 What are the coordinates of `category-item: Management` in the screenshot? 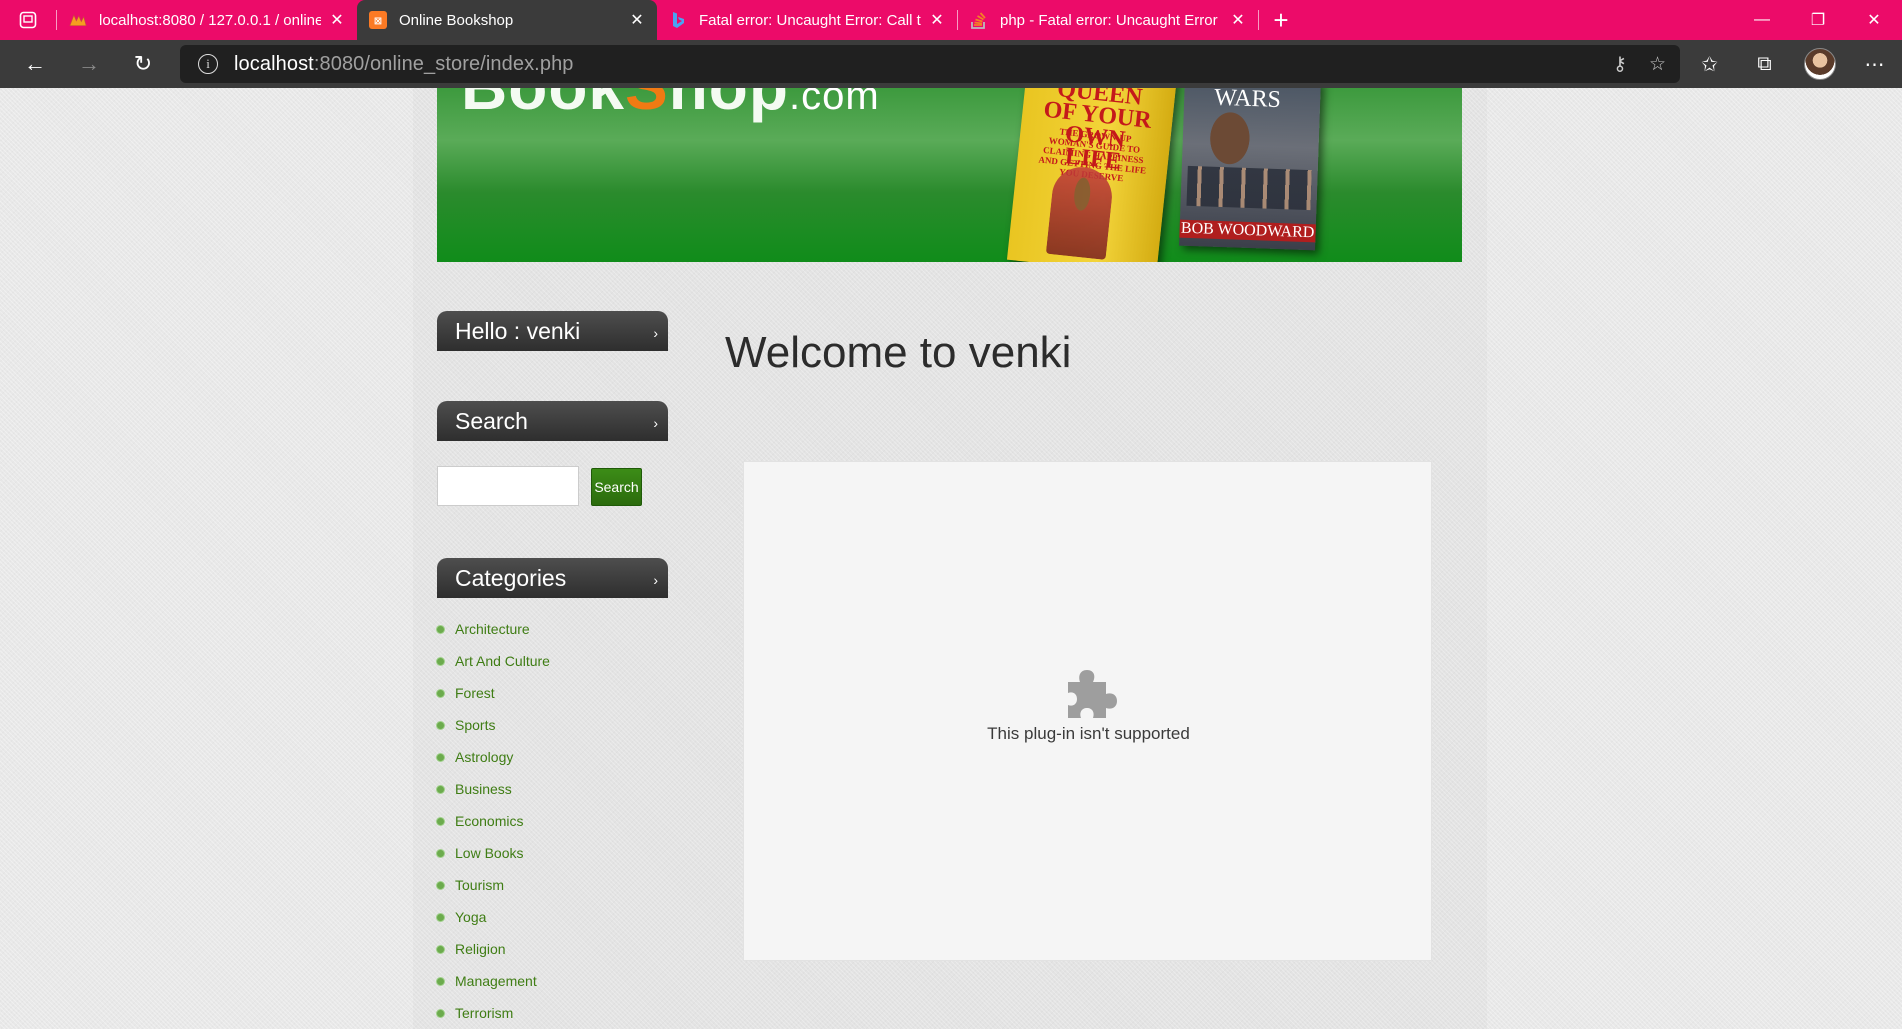 It's located at (493, 981).